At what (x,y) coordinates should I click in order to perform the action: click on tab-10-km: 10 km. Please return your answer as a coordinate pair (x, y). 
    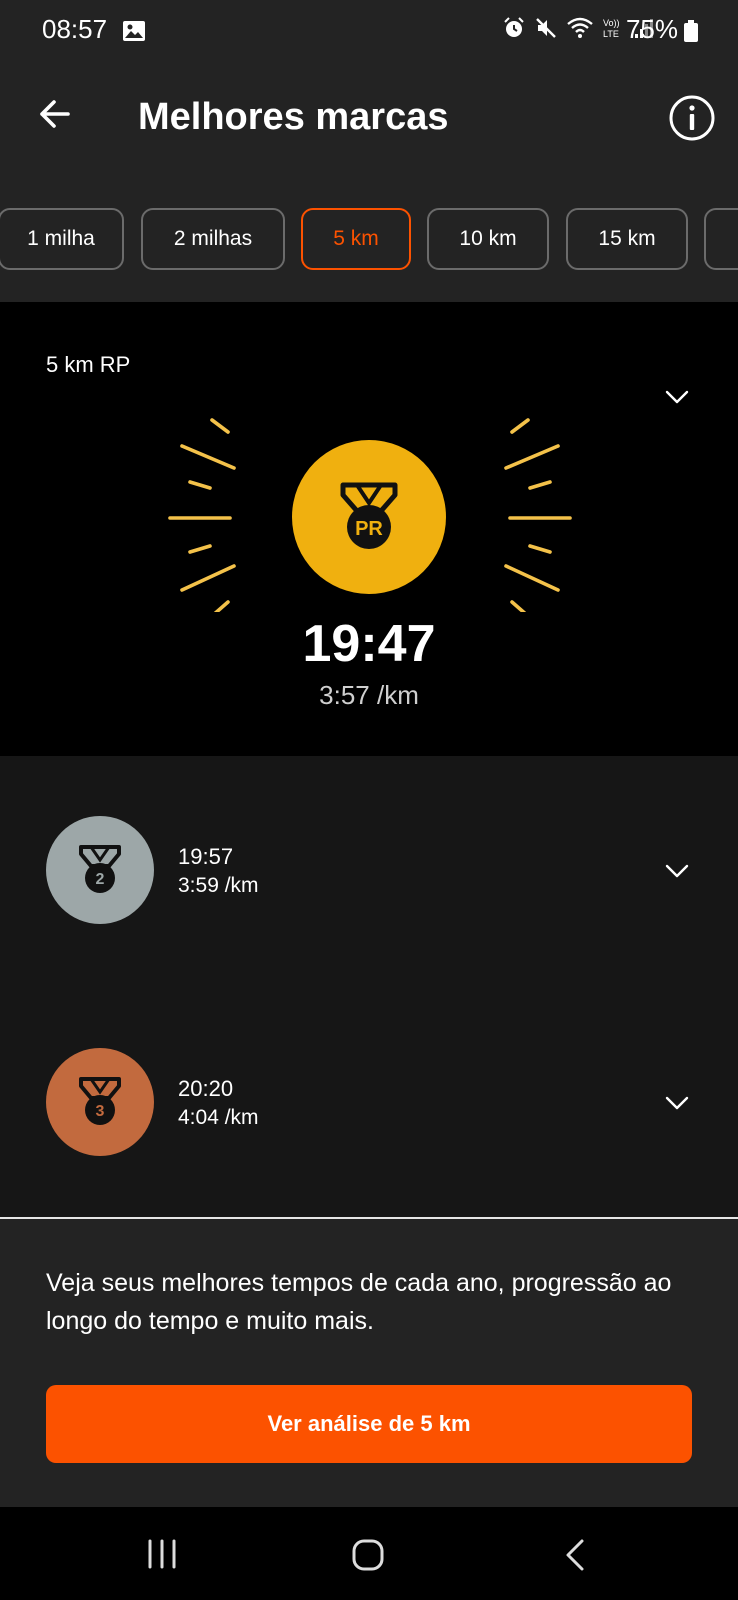
    Looking at the image, I should click on (488, 239).